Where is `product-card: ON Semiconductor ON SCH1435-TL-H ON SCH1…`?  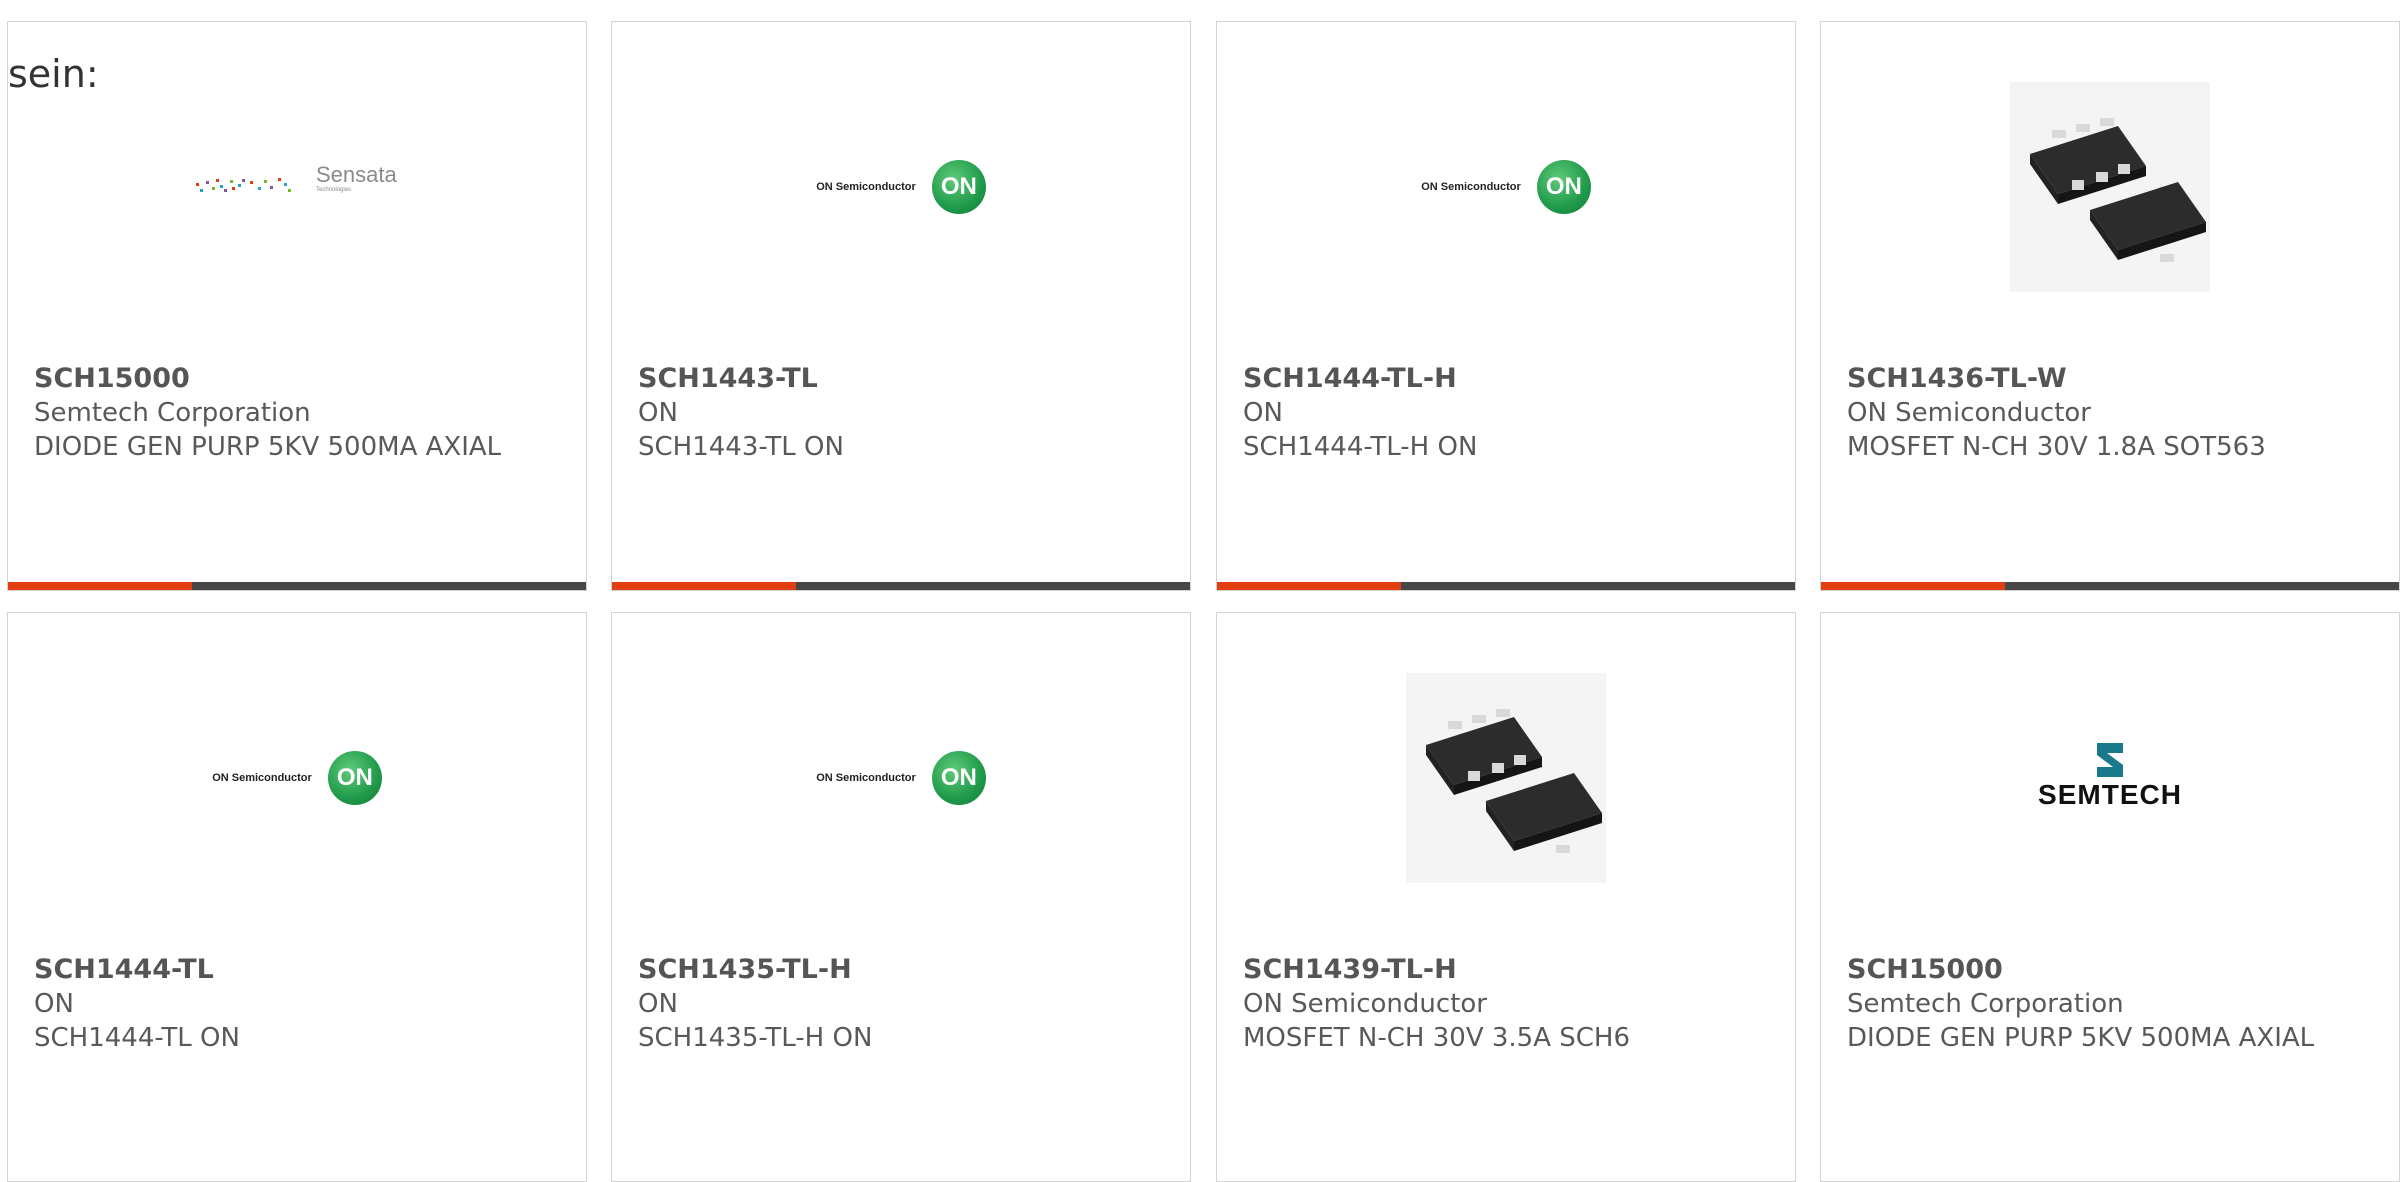 product-card: ON Semiconductor ON SCH1435-TL-H ON SCH1… is located at coordinates (901, 897).